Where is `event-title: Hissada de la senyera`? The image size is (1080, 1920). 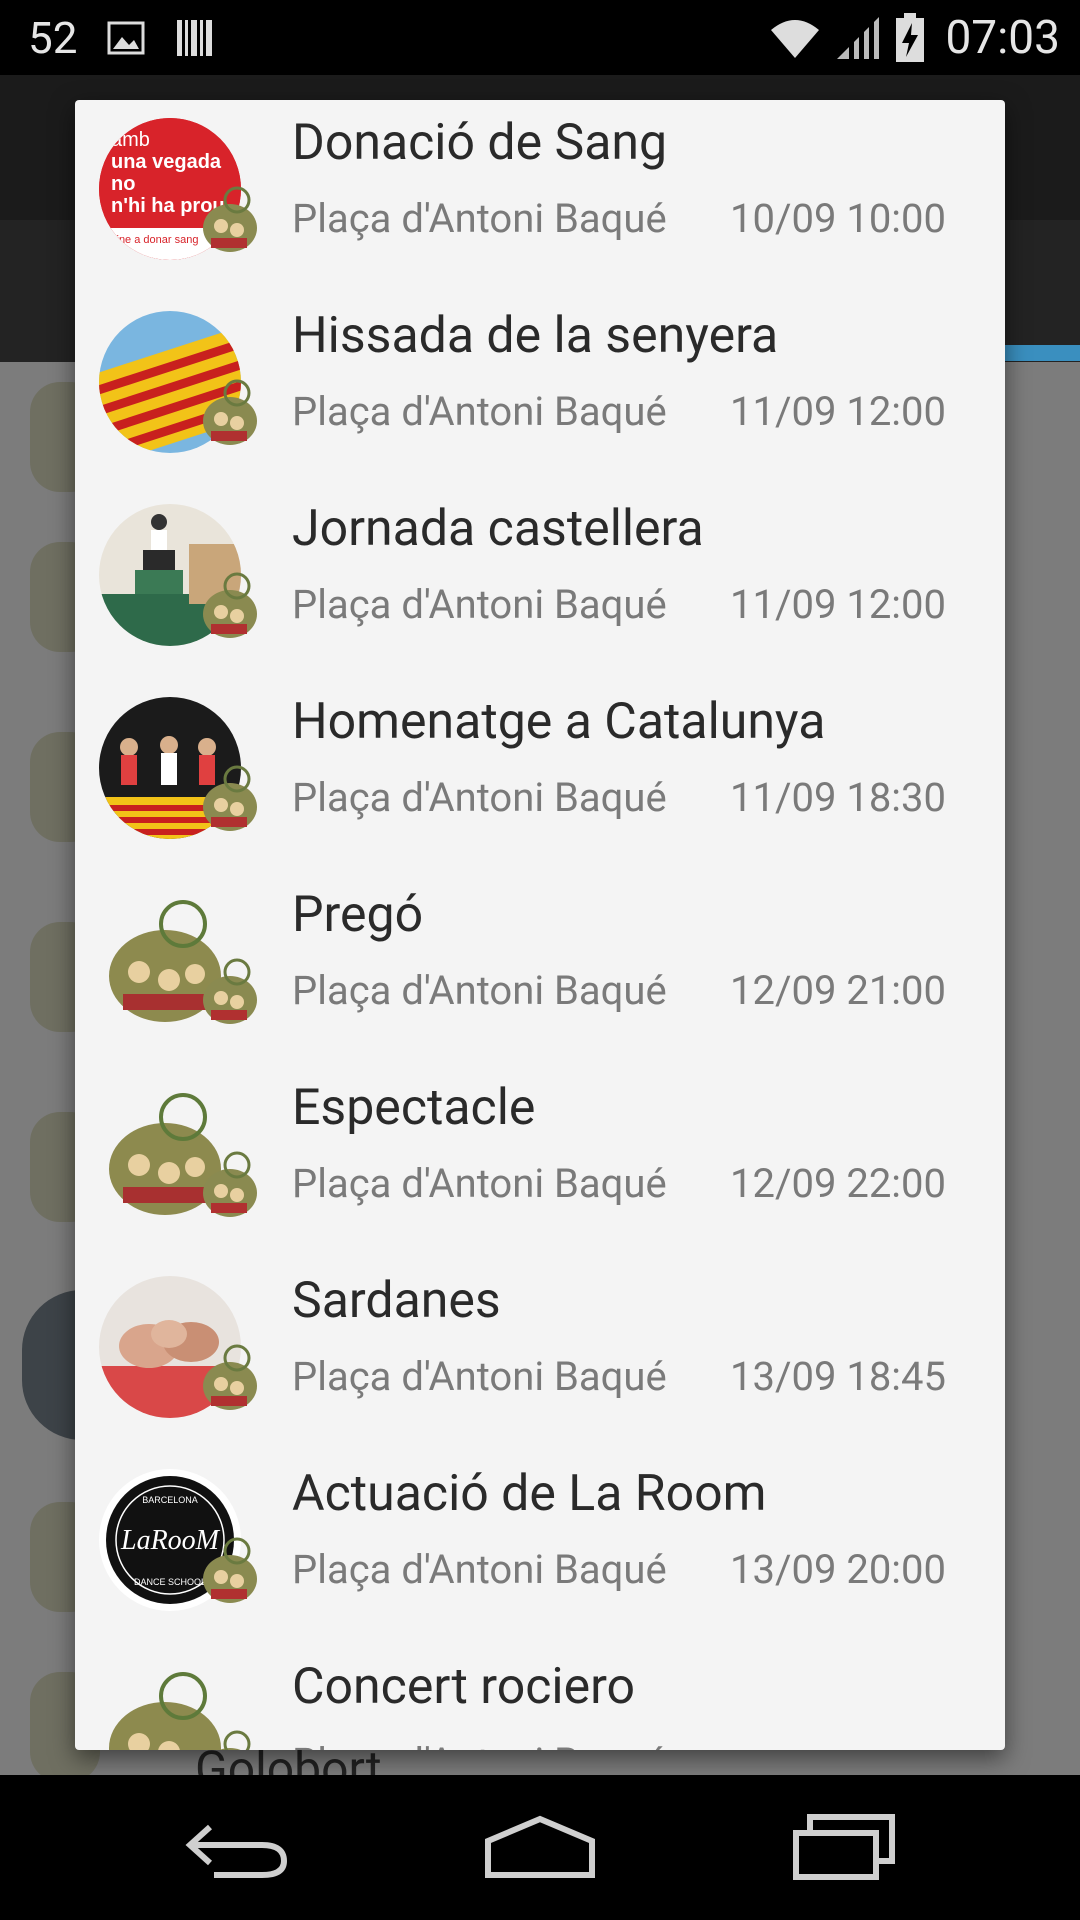
event-title: Hissada de la senyera is located at coordinates (535, 336).